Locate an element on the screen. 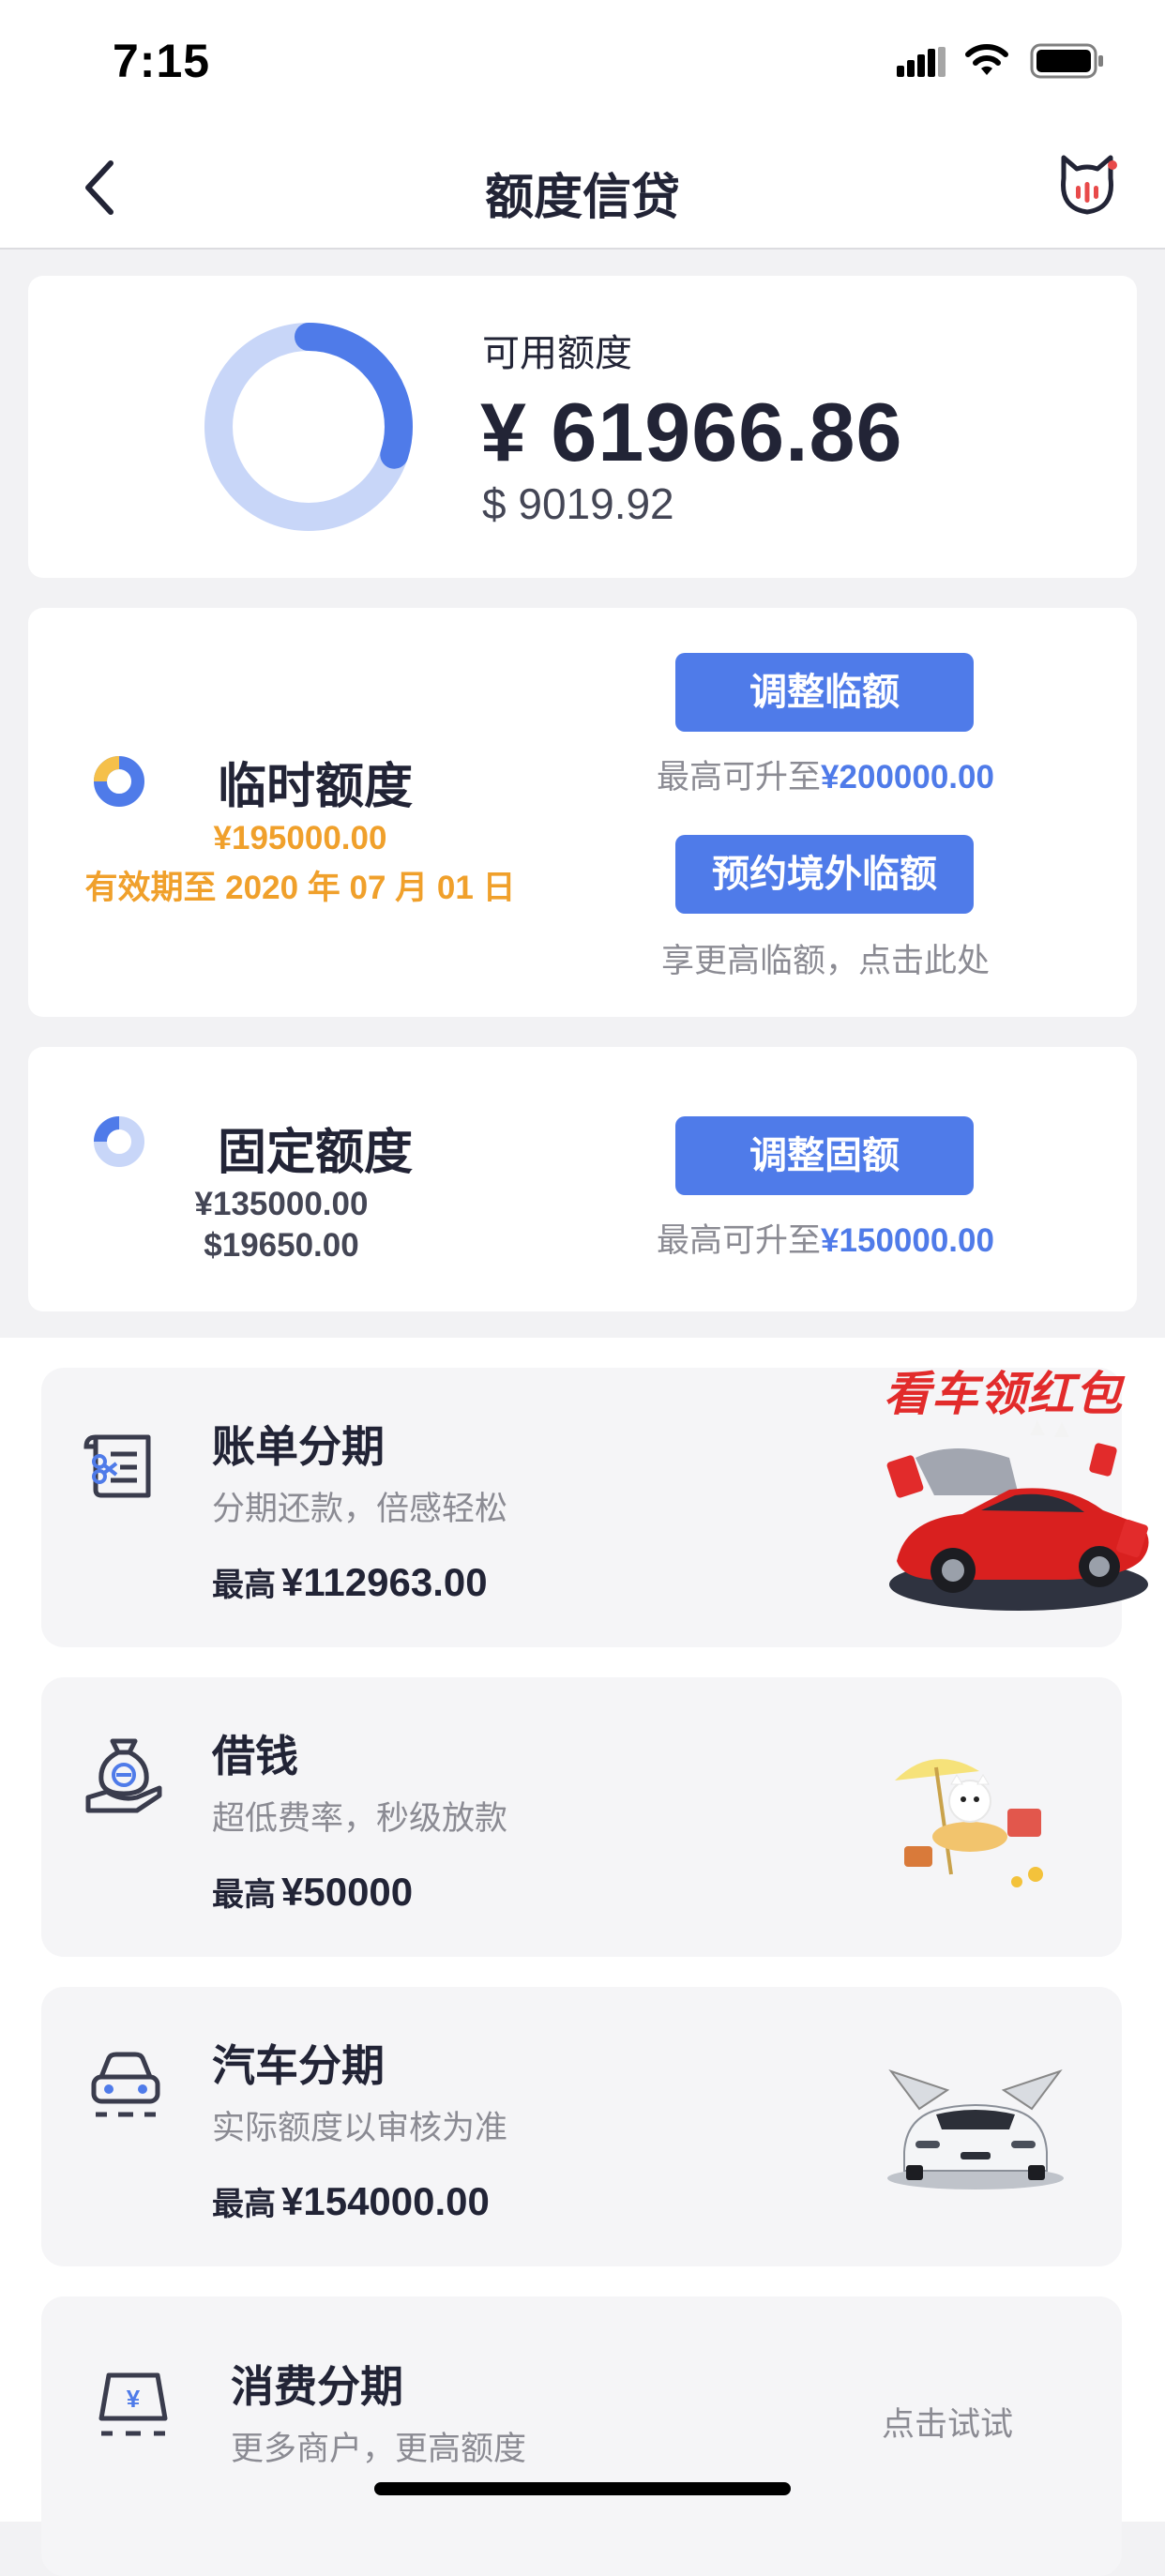  product-card-borrow: 借钱 超低费率，秒级放款 最高 ¥50000 is located at coordinates (581, 1817).